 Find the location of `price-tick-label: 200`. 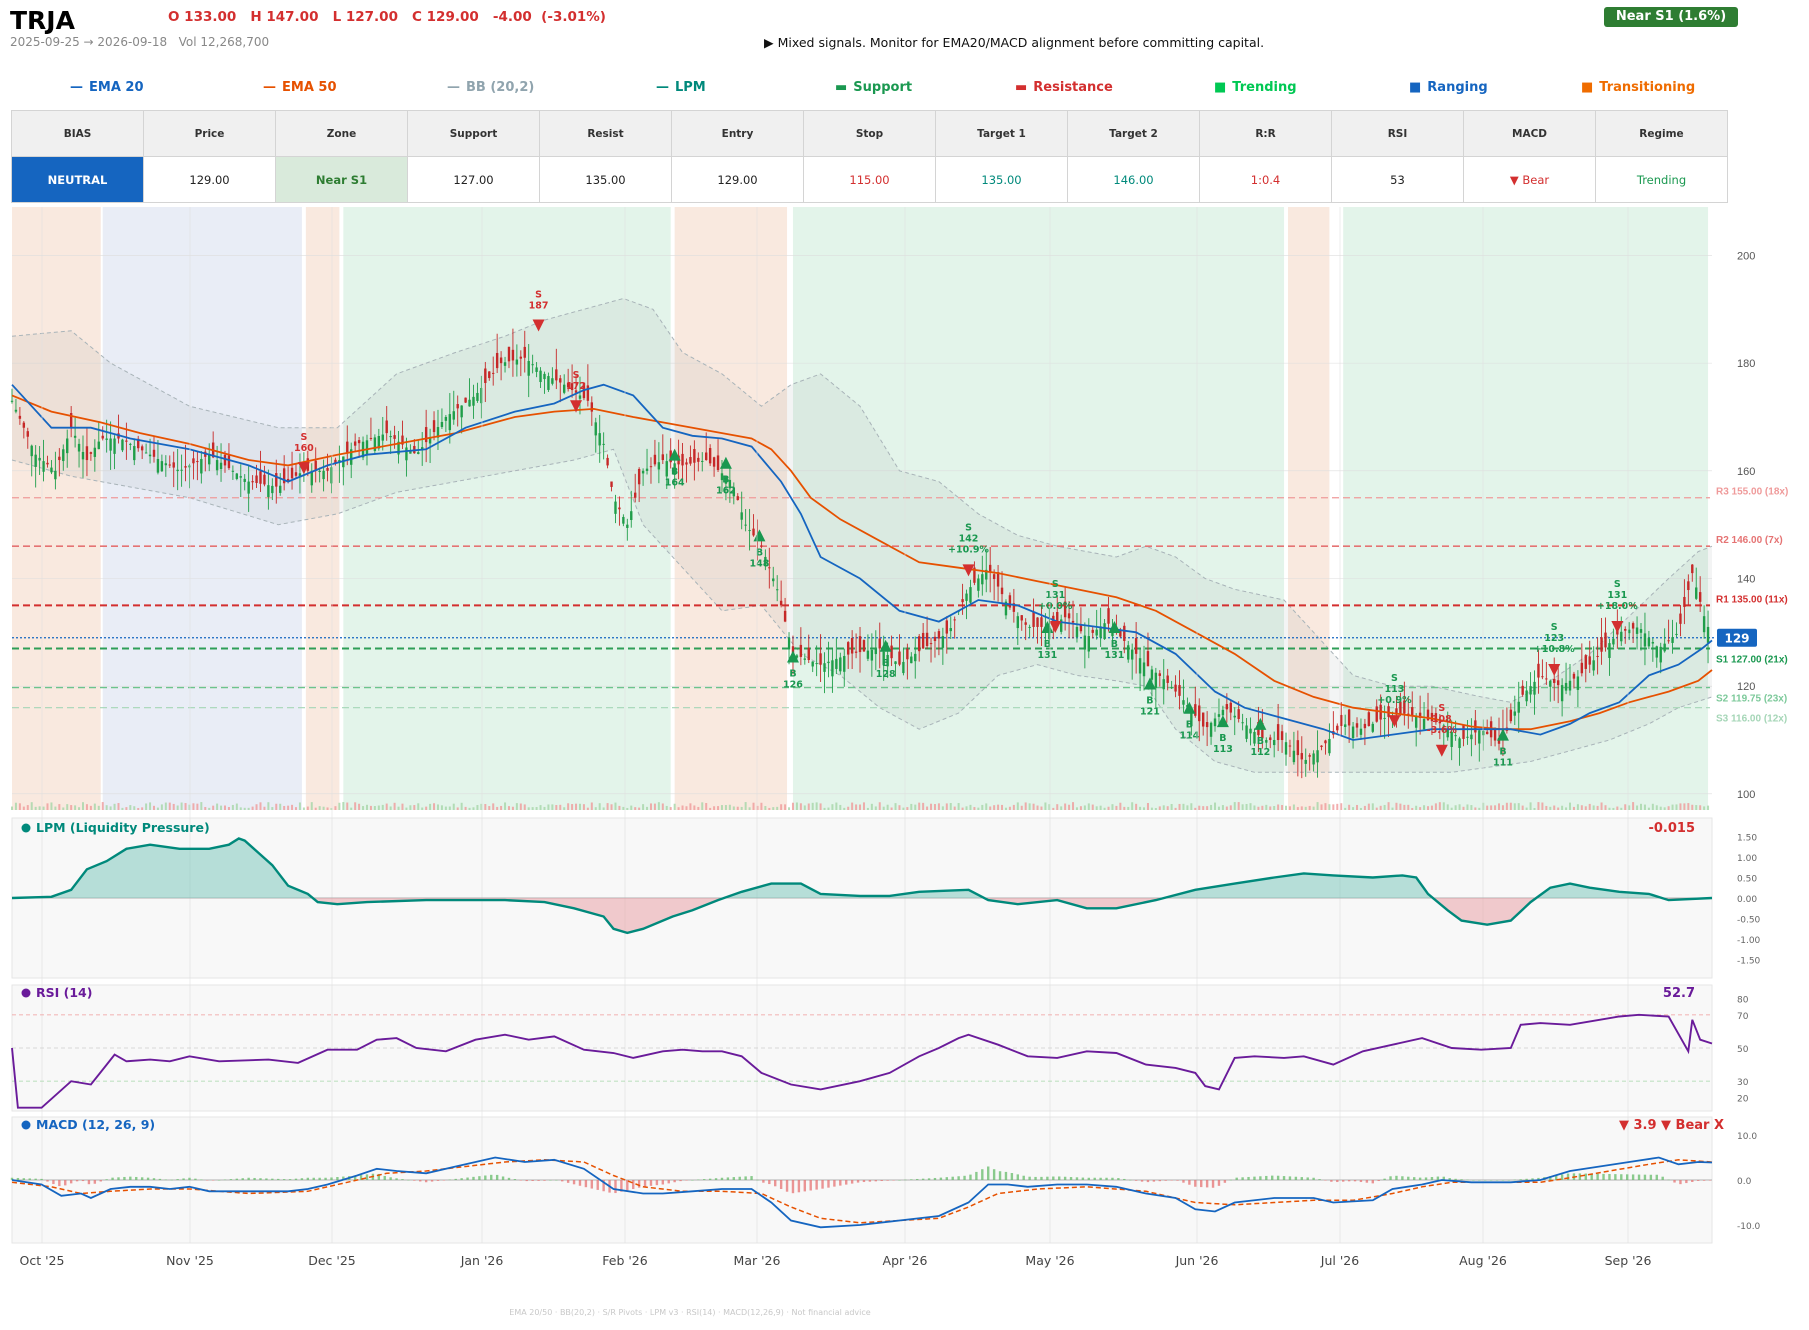

price-tick-label: 200 is located at coordinates (1746, 256).